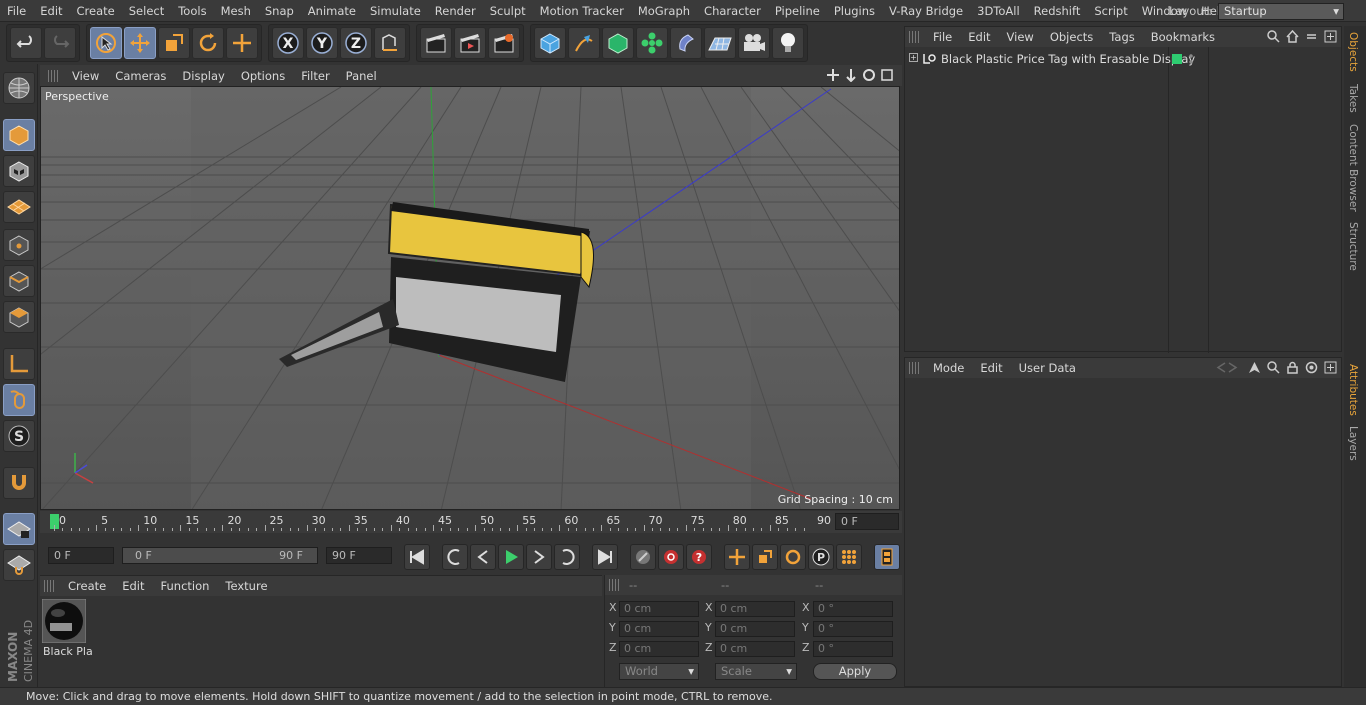 The height and width of the screenshot is (705, 1366). I want to click on edges-mode-button, so click(19, 281).